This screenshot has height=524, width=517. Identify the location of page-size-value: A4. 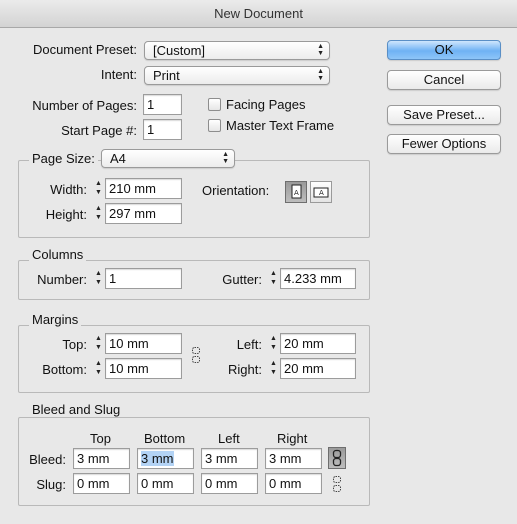
(118, 158).